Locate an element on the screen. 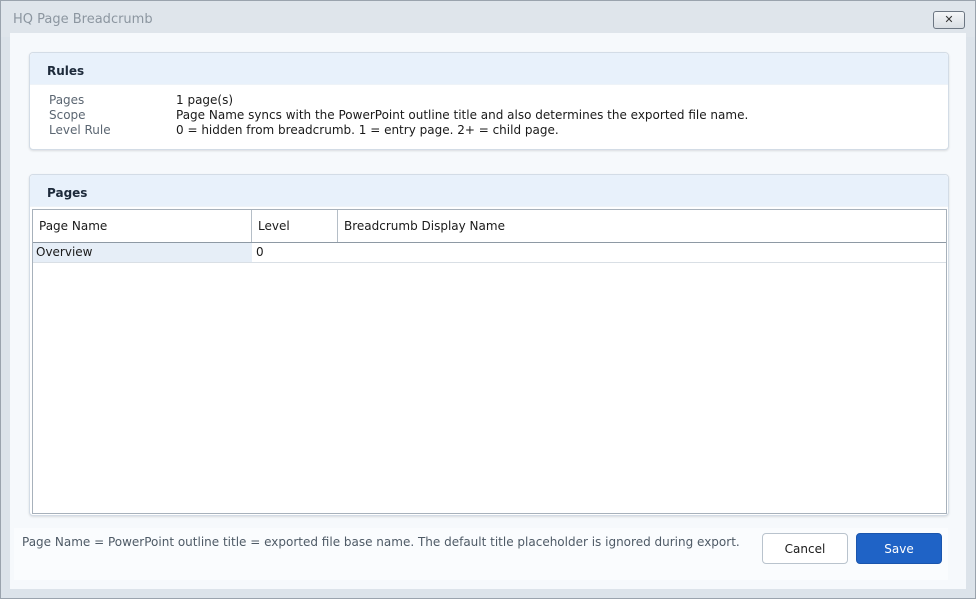 The image size is (976, 599). close-button: ✕ is located at coordinates (949, 20).